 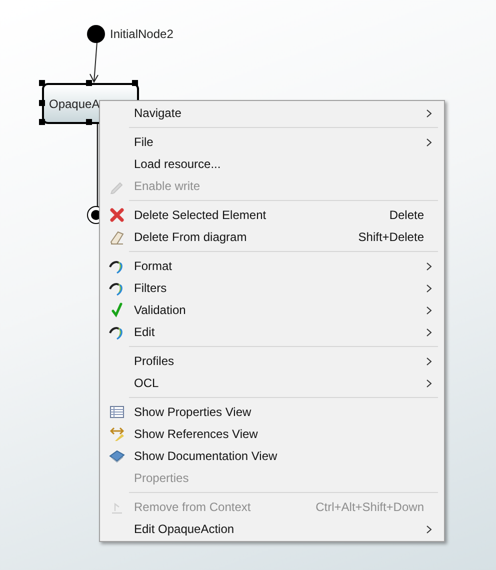 I want to click on menu-item: Filters, so click(x=272, y=288).